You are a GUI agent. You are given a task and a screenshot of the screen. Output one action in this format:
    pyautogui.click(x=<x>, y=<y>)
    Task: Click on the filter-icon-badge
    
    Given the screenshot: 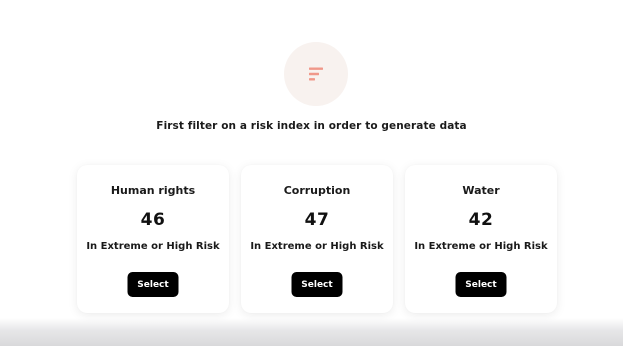 What is the action you would take?
    pyautogui.click(x=316, y=74)
    